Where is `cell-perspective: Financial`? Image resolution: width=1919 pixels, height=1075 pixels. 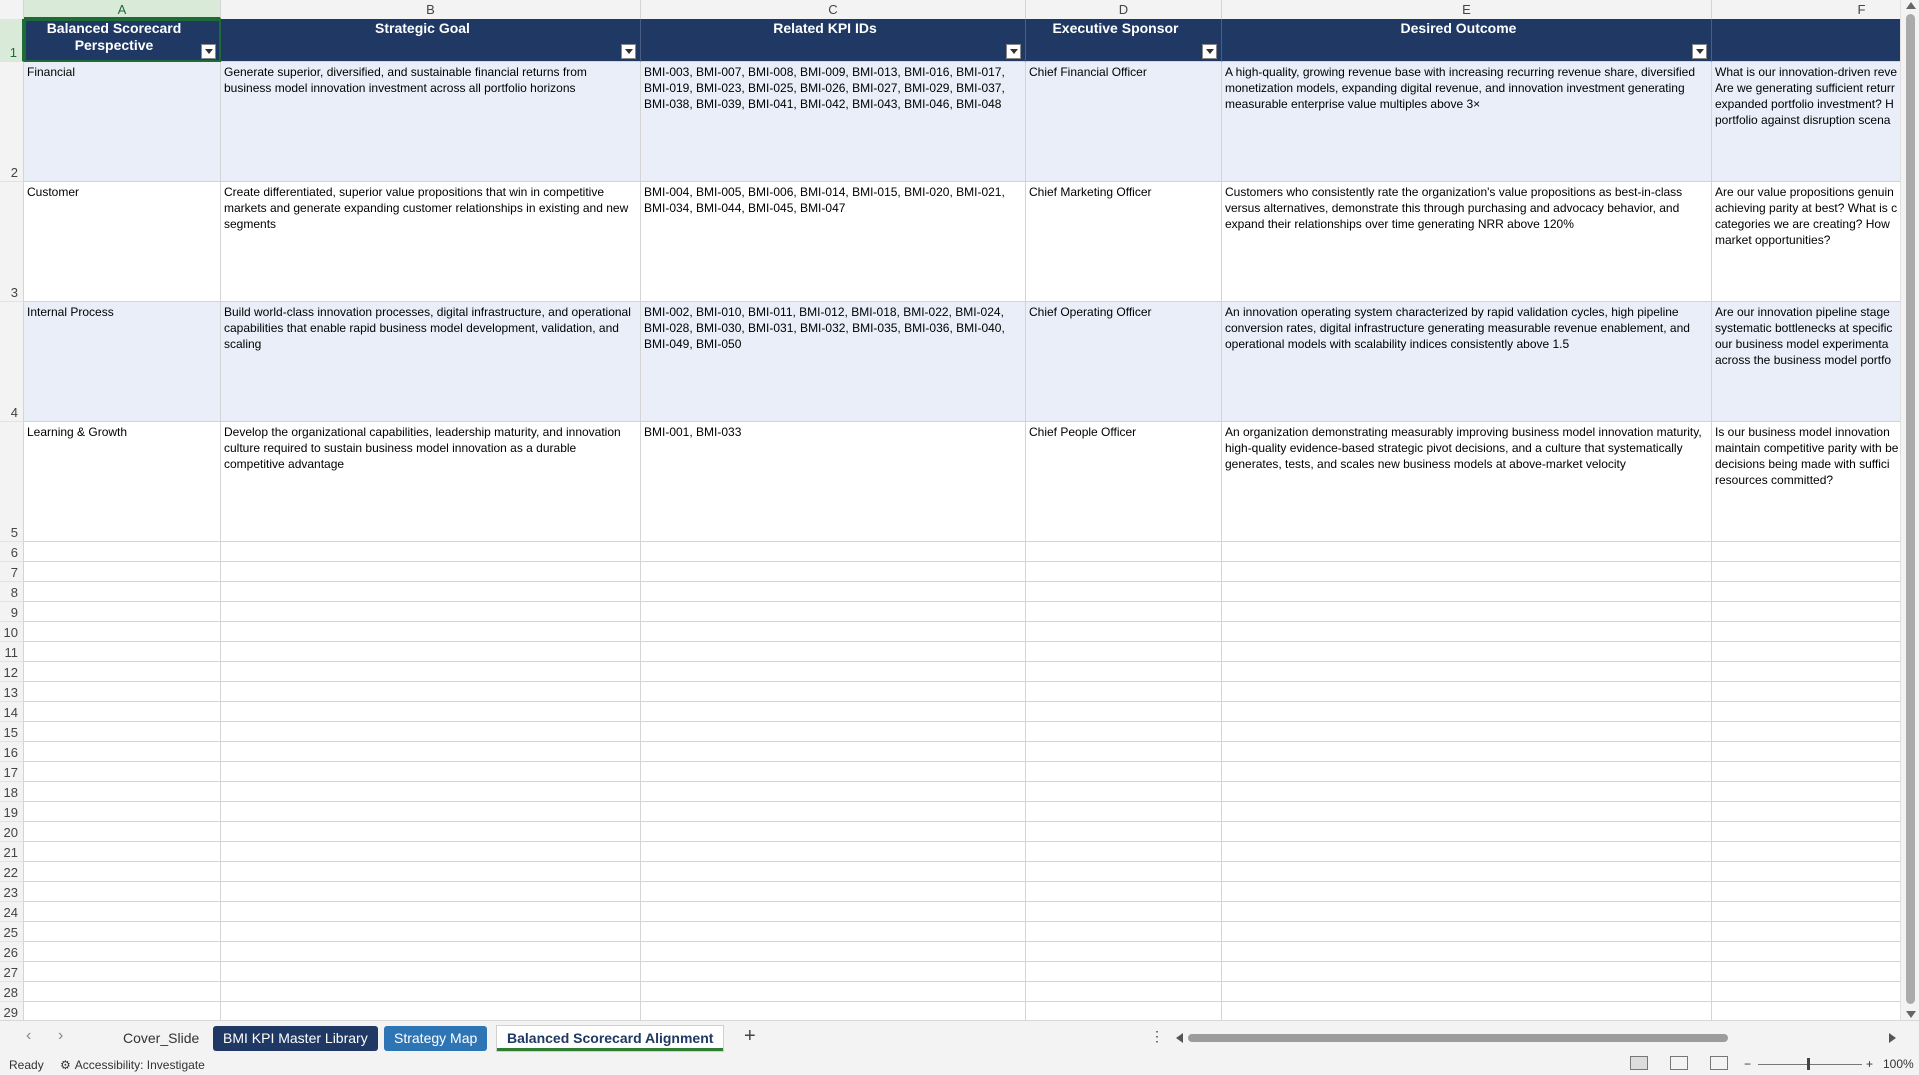 cell-perspective: Financial is located at coordinates (122, 122).